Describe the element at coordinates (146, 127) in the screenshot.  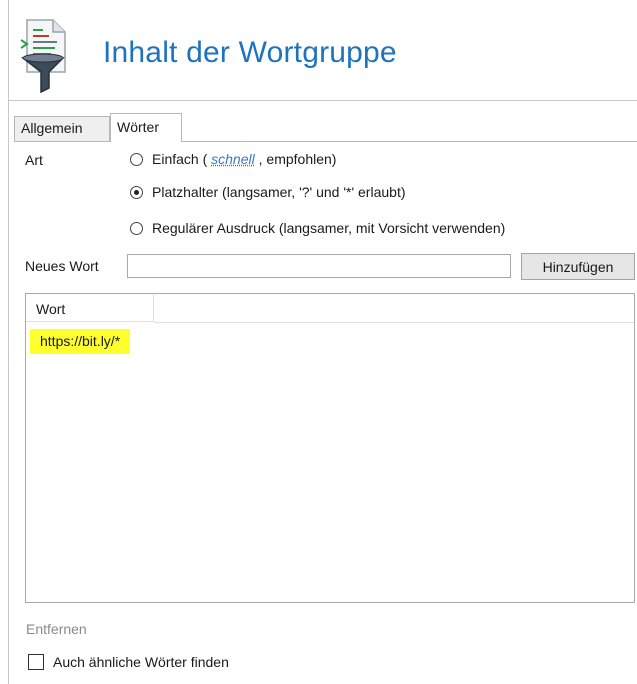
I see `tab-woerter: Wörter` at that location.